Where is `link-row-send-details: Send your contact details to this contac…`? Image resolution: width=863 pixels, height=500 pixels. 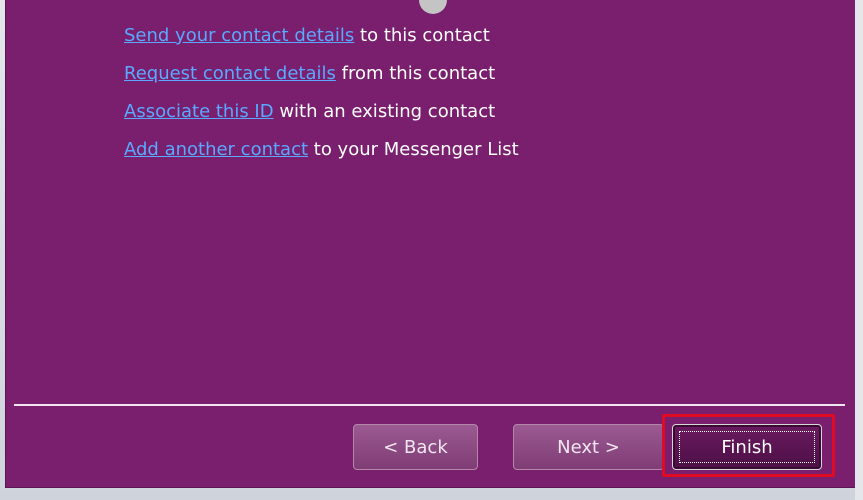 link-row-send-details: Send your contact details to this contac… is located at coordinates (321, 41).